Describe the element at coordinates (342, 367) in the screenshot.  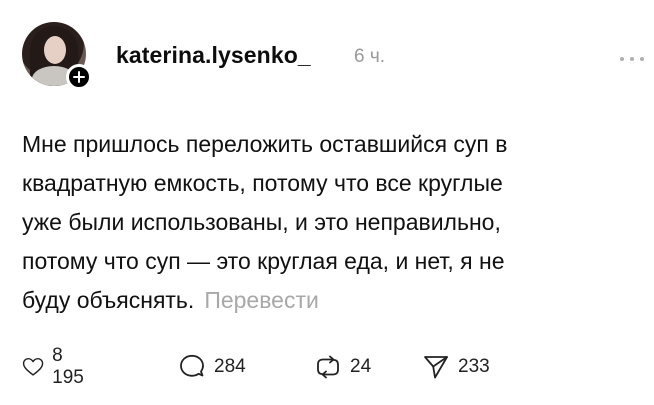
I see `repost-button: 24` at that location.